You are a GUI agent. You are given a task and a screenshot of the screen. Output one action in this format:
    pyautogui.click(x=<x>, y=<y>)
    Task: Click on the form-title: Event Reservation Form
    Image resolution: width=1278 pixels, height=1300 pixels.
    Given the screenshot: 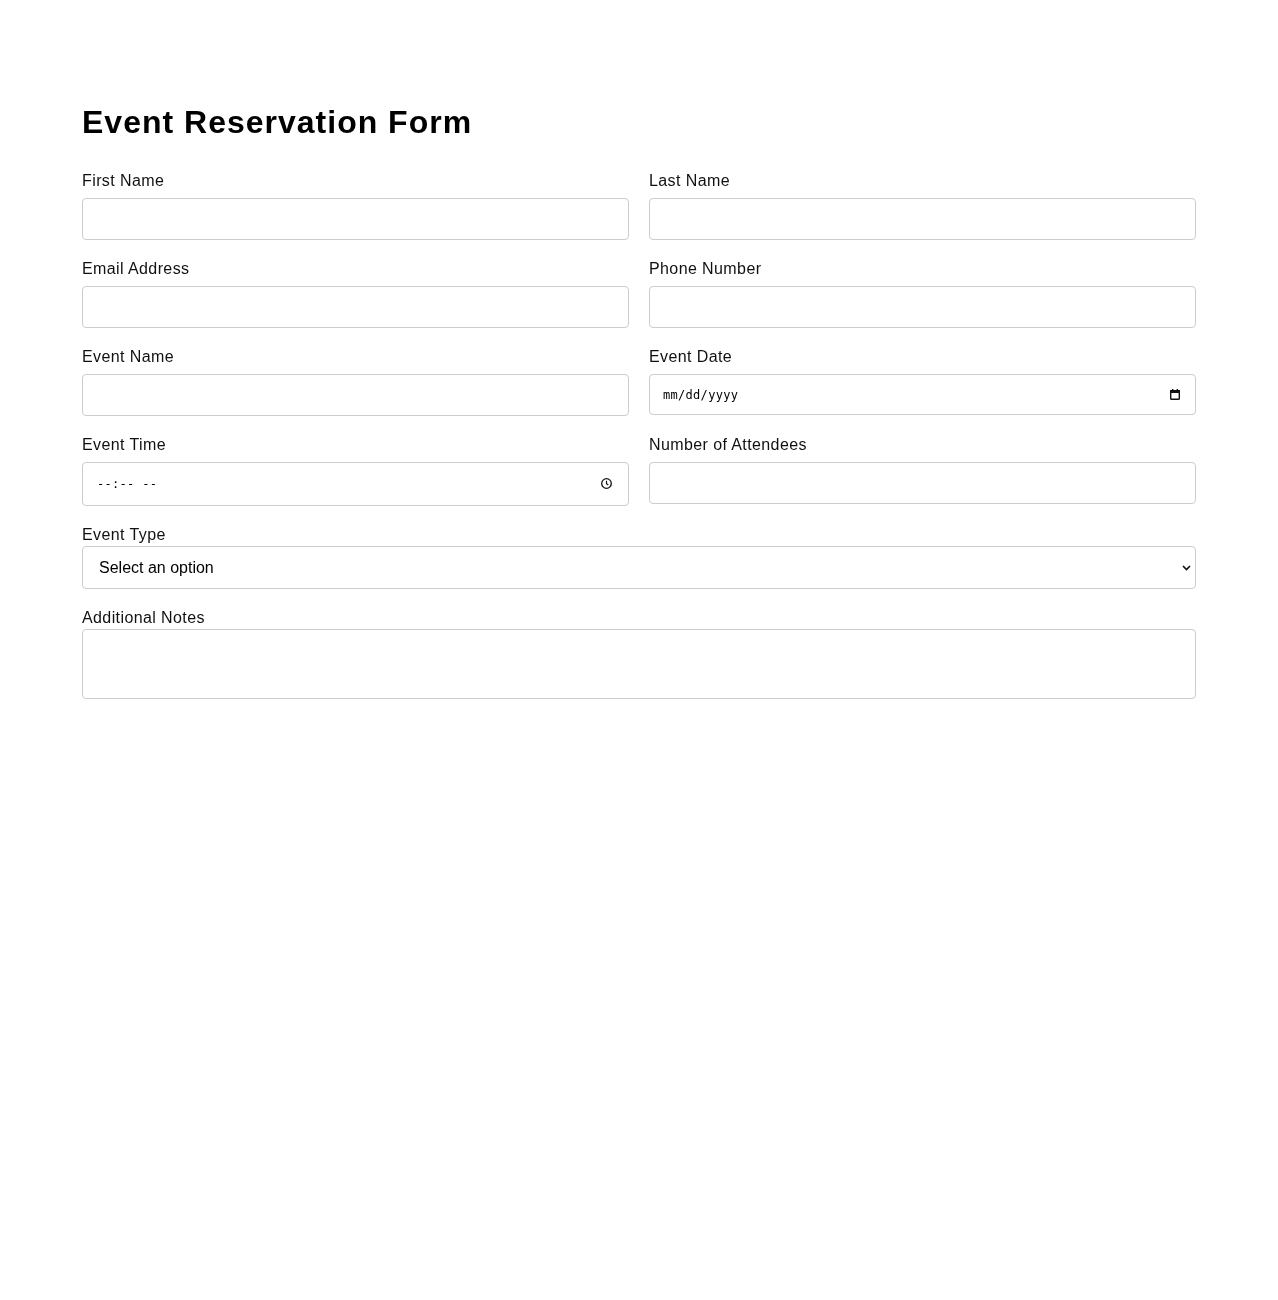 What is the action you would take?
    pyautogui.click(x=278, y=122)
    